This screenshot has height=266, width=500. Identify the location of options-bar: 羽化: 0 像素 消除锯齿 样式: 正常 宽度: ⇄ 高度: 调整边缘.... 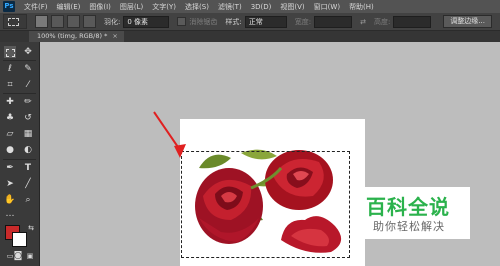
(250, 22).